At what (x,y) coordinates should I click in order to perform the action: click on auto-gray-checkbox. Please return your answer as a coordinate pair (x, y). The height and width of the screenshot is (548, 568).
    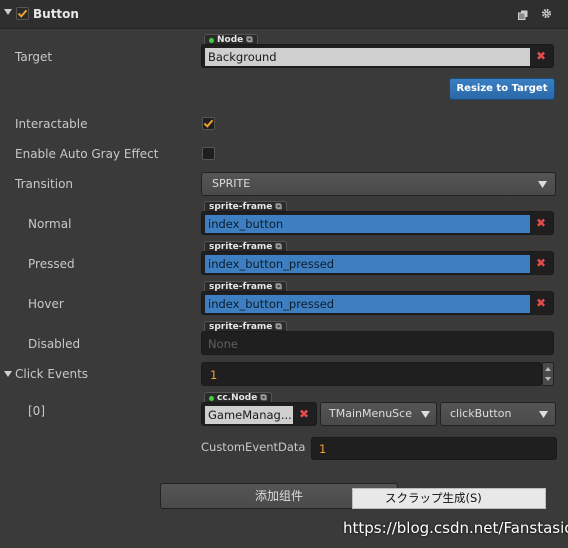
    Looking at the image, I should click on (208, 153).